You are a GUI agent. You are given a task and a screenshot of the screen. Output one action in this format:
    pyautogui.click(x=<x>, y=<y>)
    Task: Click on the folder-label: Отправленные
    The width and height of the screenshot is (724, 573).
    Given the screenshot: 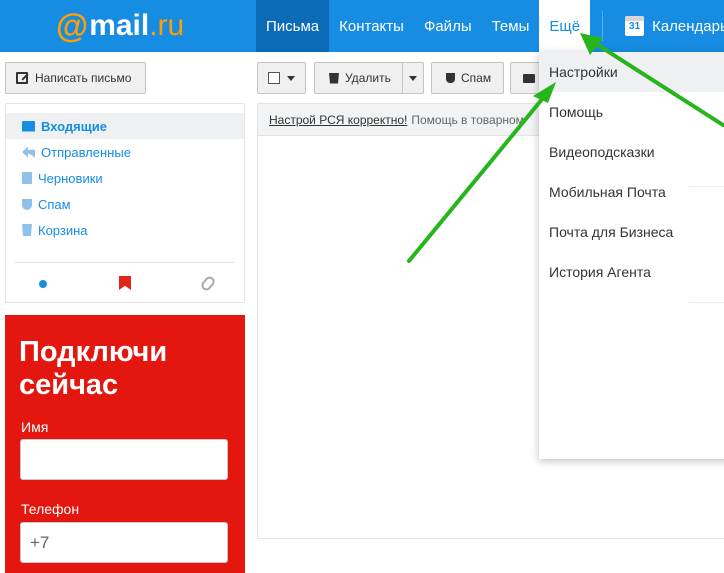 What is the action you would take?
    pyautogui.click(x=86, y=152)
    